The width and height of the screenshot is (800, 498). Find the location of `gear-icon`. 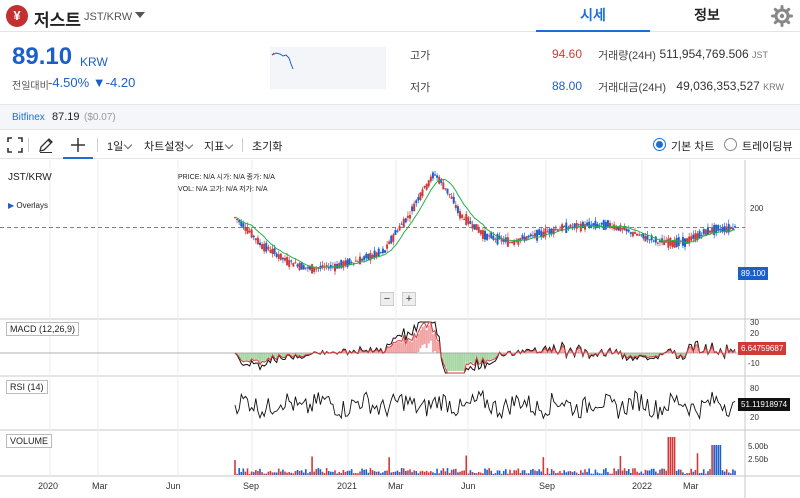

gear-icon is located at coordinates (782, 16).